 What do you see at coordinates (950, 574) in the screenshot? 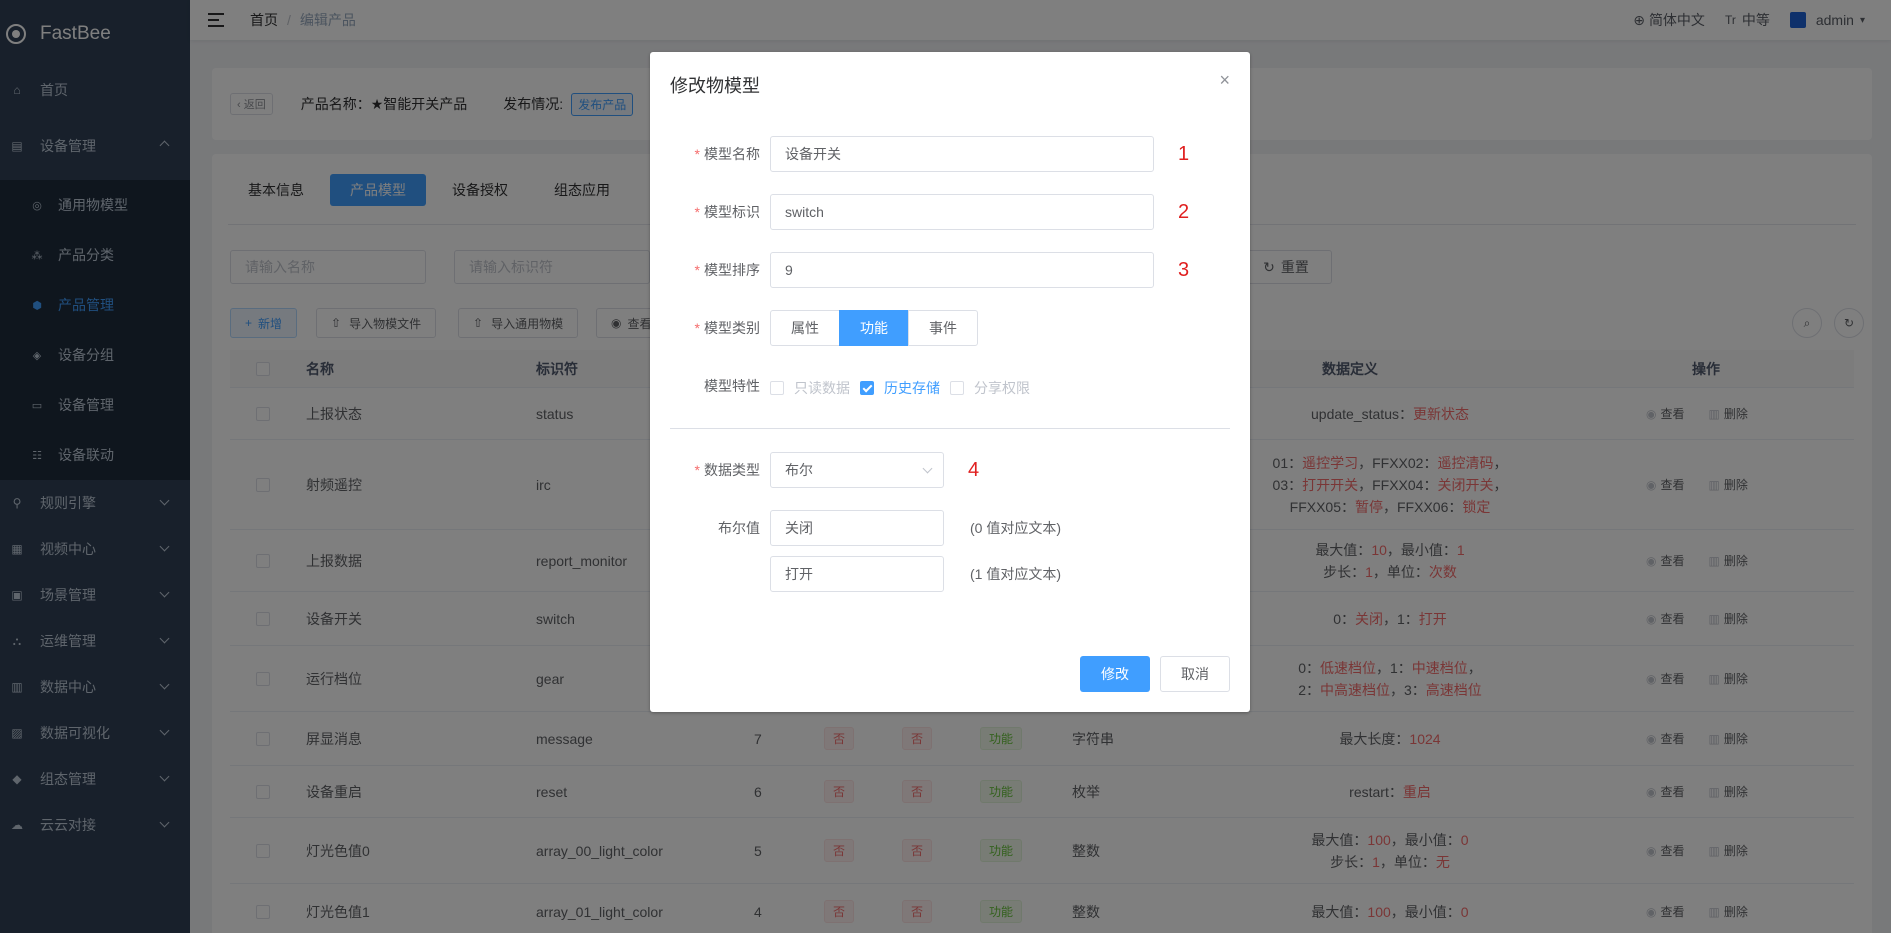
I see `bool-true-row: 打开 (1 值对应文本)` at bounding box center [950, 574].